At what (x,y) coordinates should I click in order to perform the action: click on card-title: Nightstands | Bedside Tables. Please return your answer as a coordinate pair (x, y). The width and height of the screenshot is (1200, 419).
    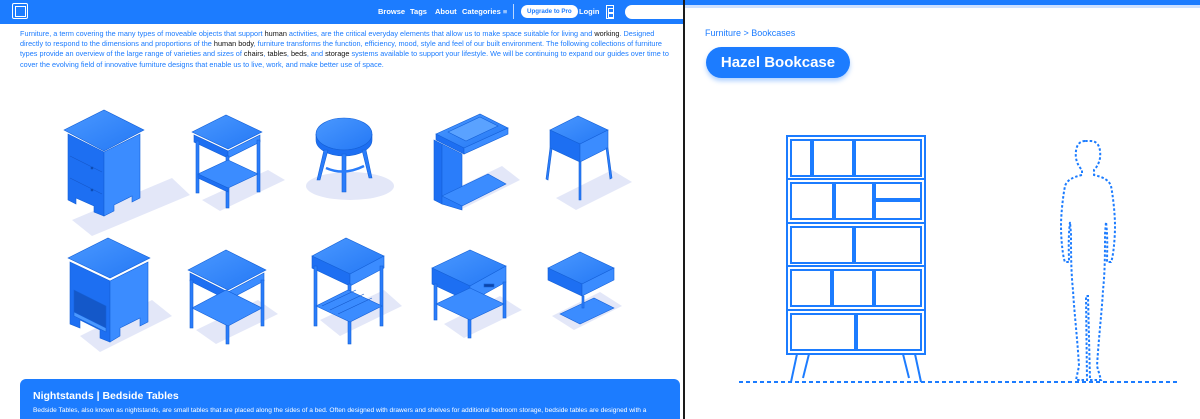
    Looking at the image, I should click on (106, 396).